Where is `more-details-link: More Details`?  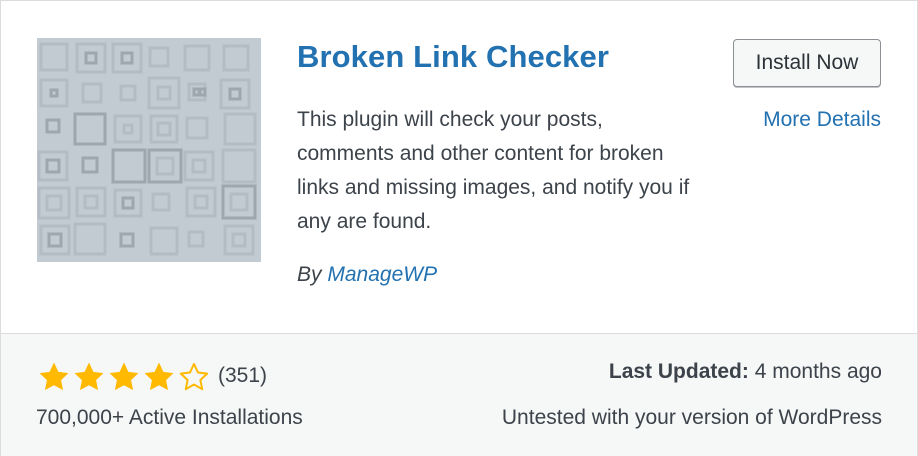
more-details-link: More Details is located at coordinates (822, 120).